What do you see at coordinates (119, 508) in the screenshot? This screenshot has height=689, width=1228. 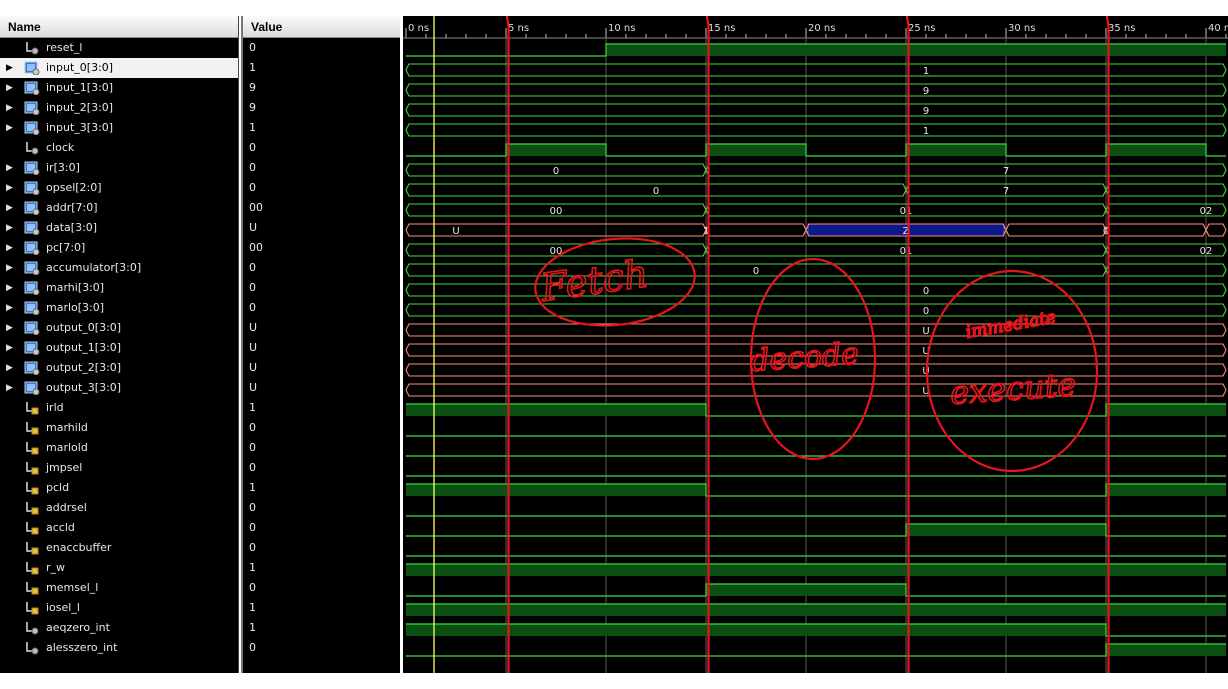 I see `signal-row: addrsel` at bounding box center [119, 508].